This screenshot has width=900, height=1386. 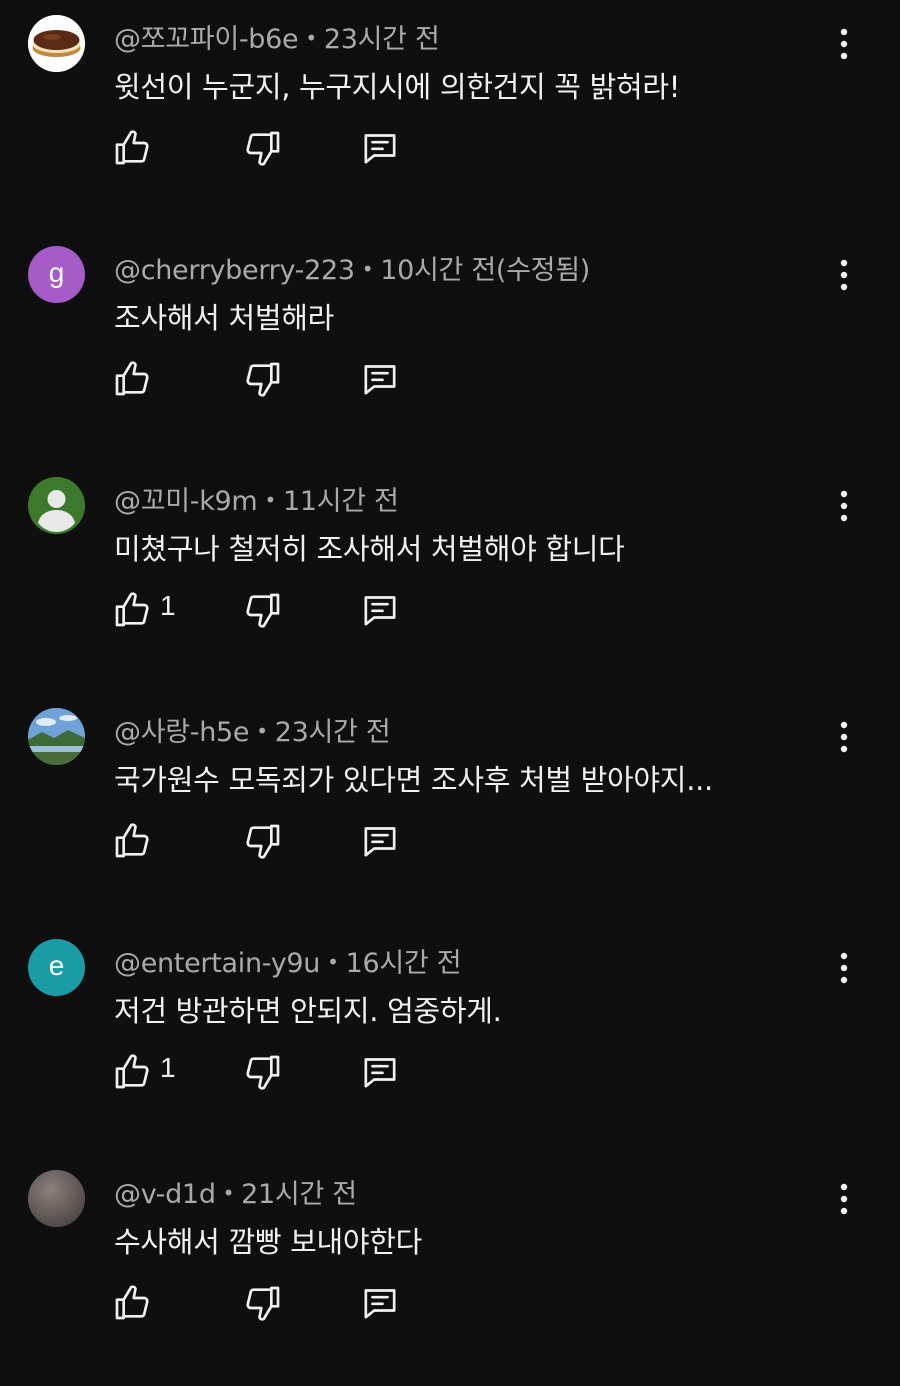 What do you see at coordinates (268, 1242) in the screenshot?
I see `comment-text: 수사해서 깜빵 보내야한다` at bounding box center [268, 1242].